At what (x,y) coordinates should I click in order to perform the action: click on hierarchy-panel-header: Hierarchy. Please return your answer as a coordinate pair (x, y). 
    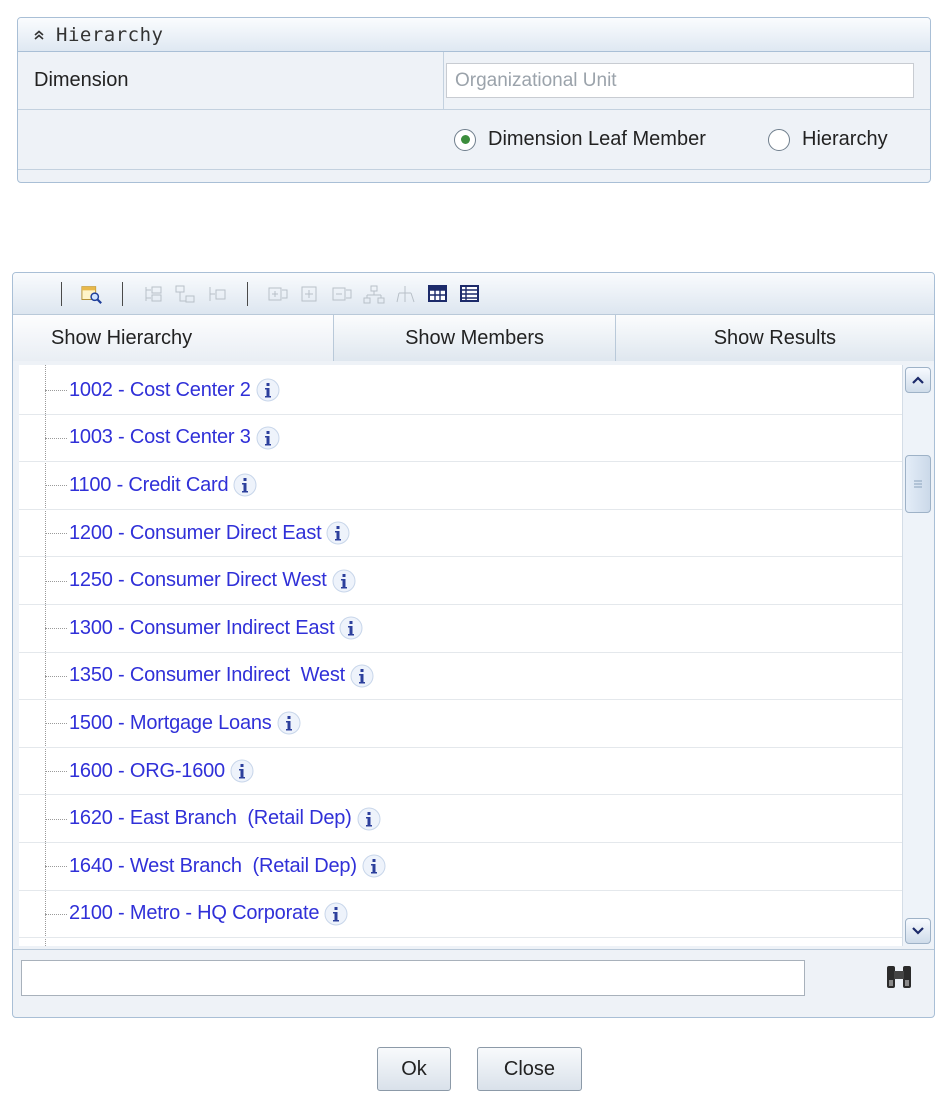
    Looking at the image, I should click on (474, 35).